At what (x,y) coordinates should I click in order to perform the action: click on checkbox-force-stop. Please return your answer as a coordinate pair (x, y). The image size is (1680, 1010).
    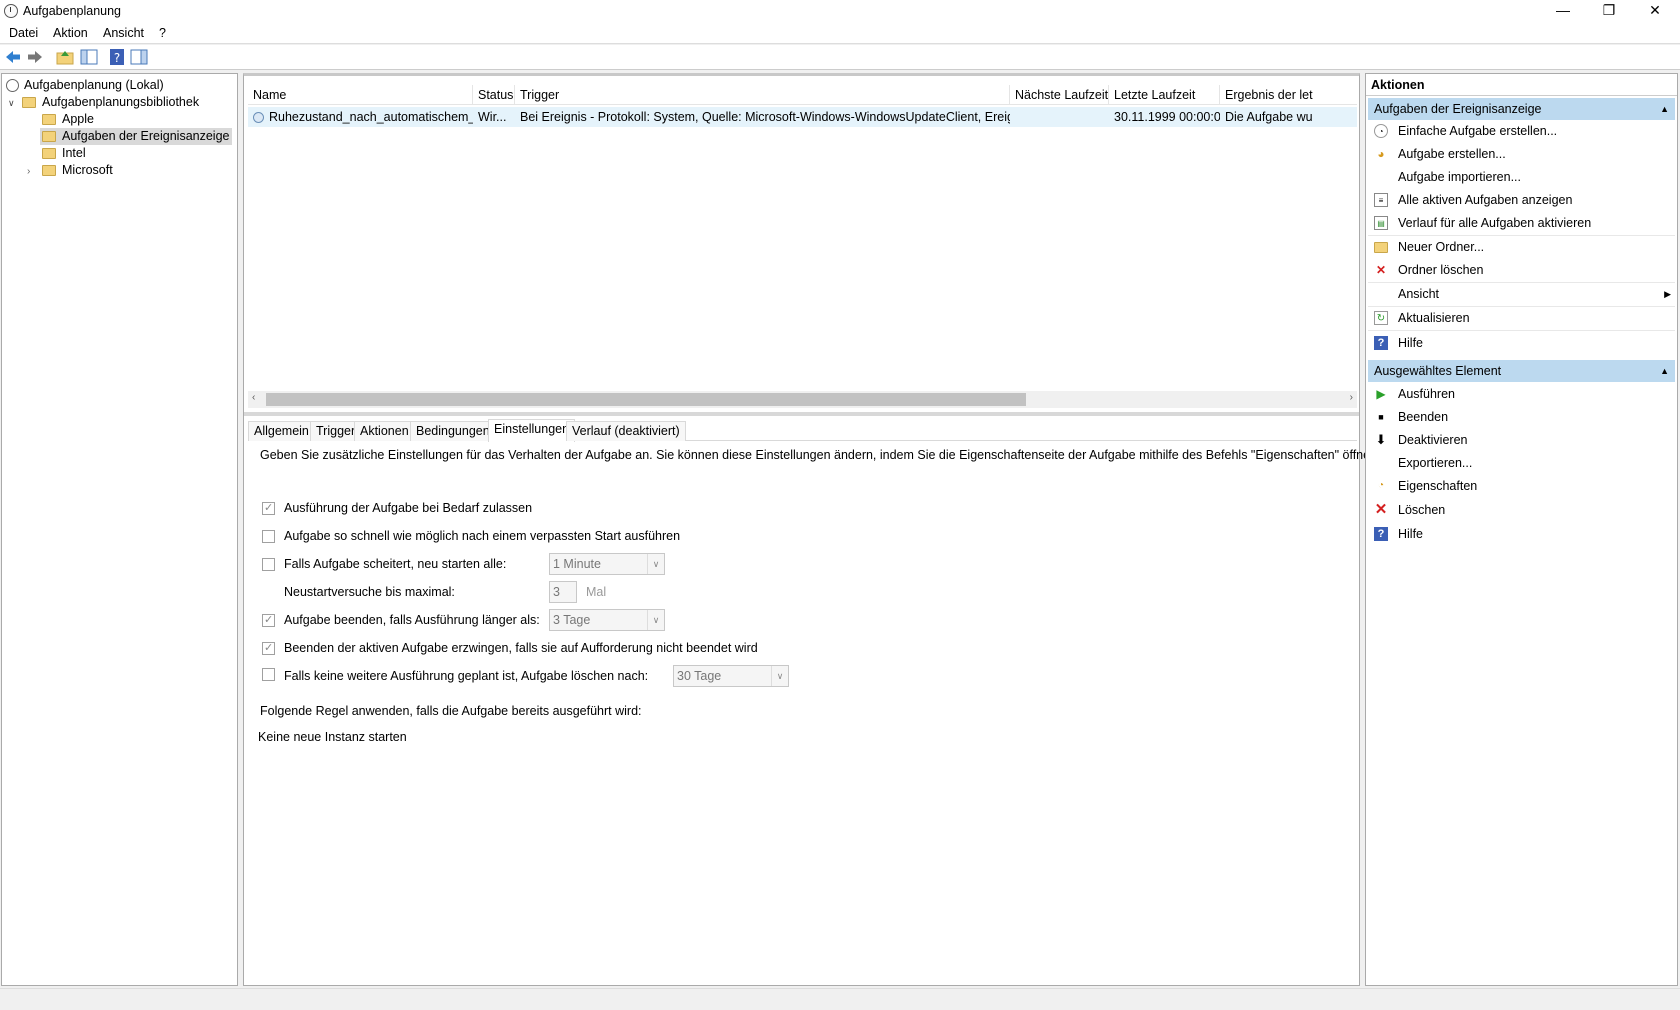
    Looking at the image, I should click on (268, 648).